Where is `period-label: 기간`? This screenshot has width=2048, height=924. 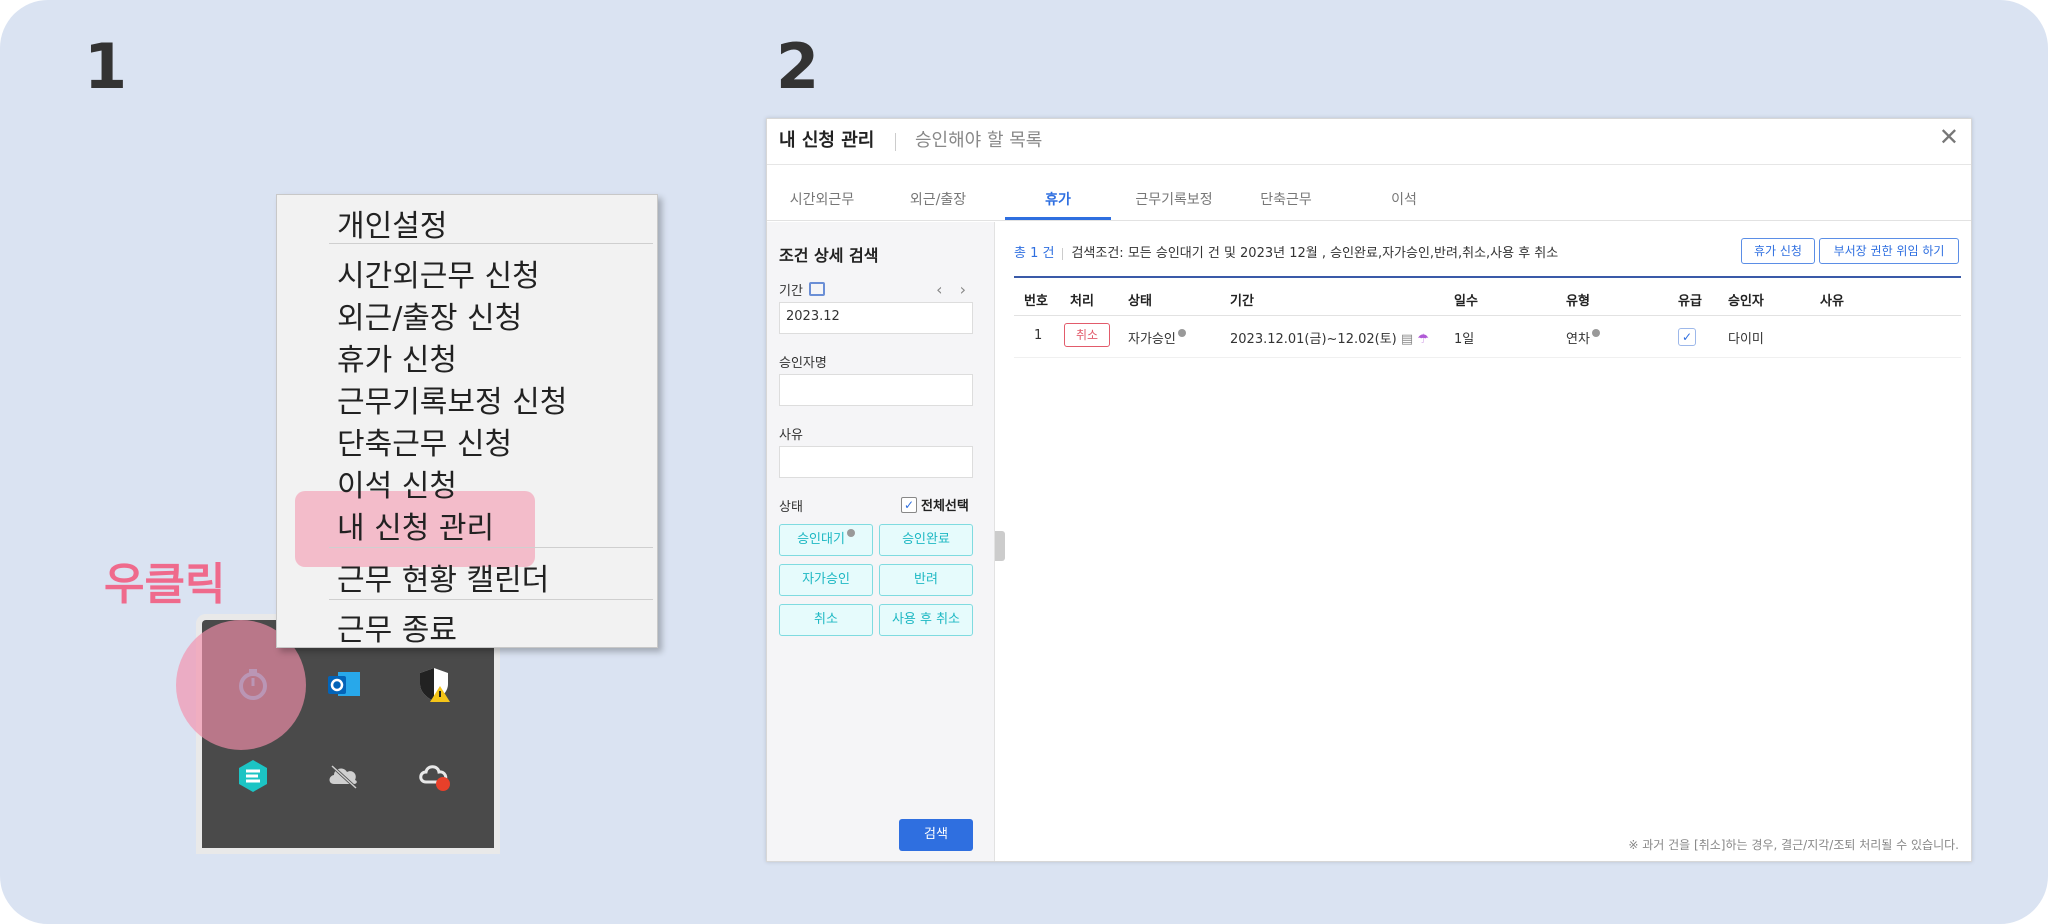
period-label: 기간 is located at coordinates (791, 291).